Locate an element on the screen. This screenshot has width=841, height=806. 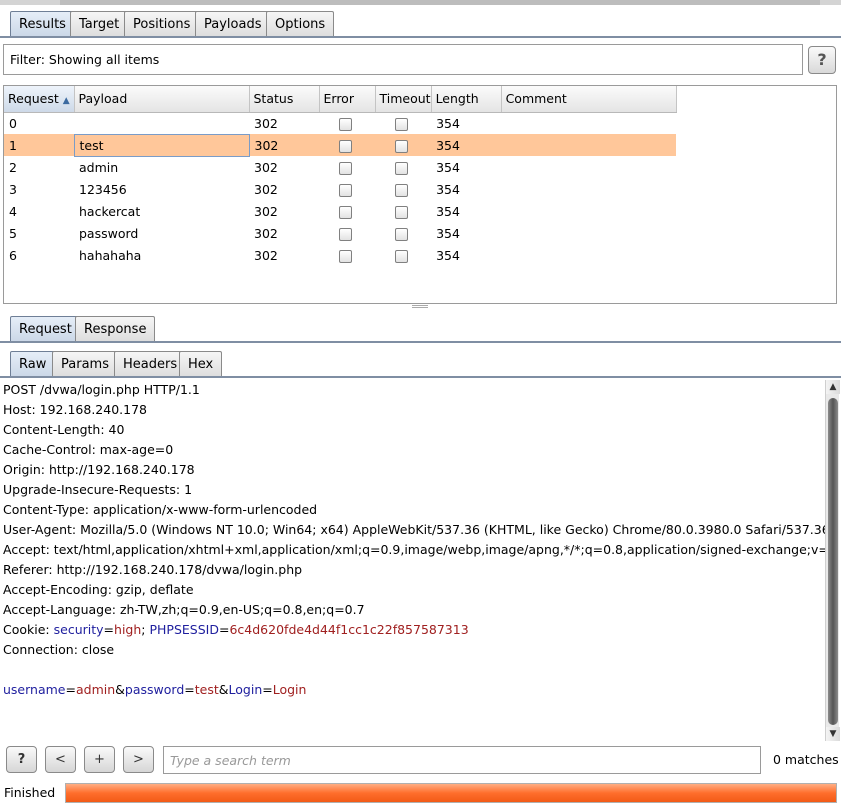
splitter-grip is located at coordinates (420, 306).